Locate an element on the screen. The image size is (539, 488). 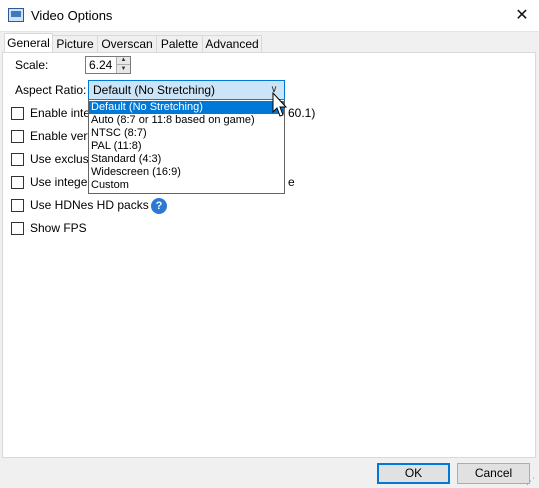
scale-value: 6.24 is located at coordinates (100, 65).